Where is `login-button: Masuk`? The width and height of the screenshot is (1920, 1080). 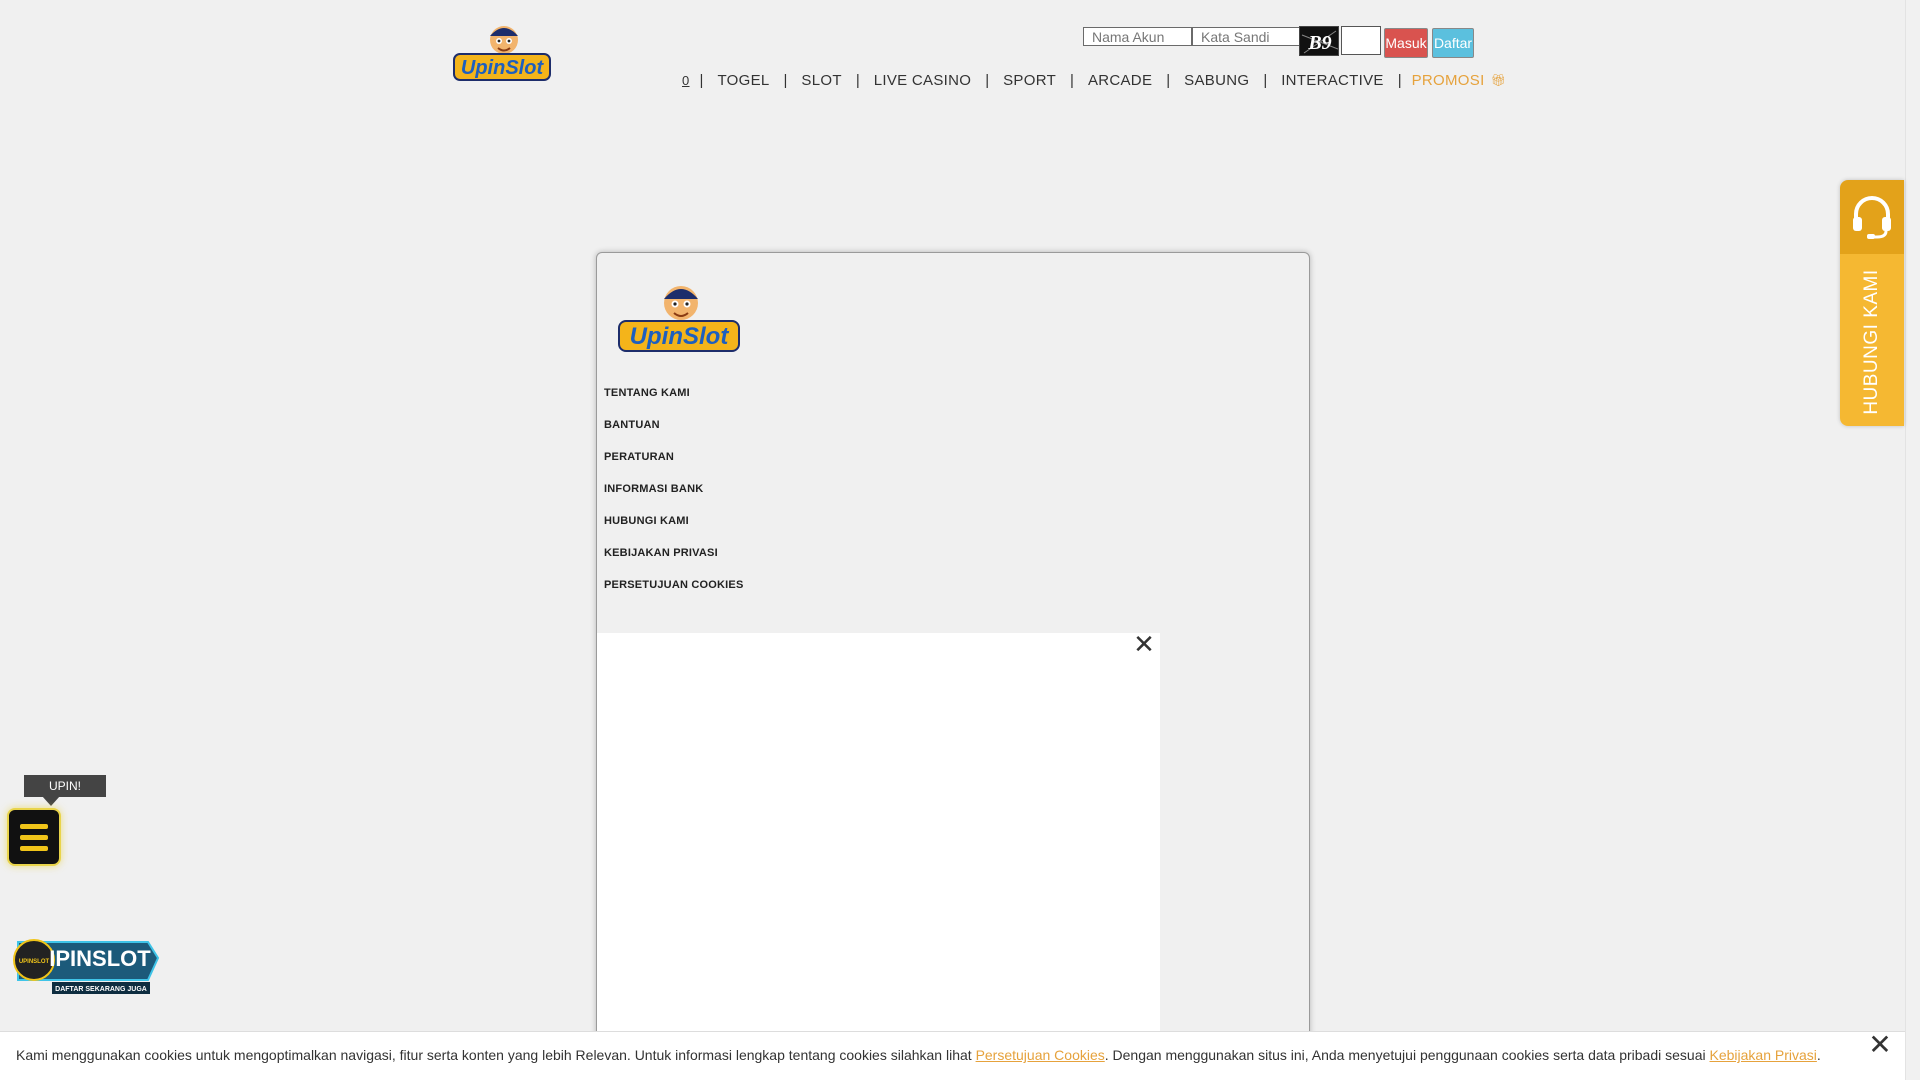
login-button: Masuk is located at coordinates (1406, 43).